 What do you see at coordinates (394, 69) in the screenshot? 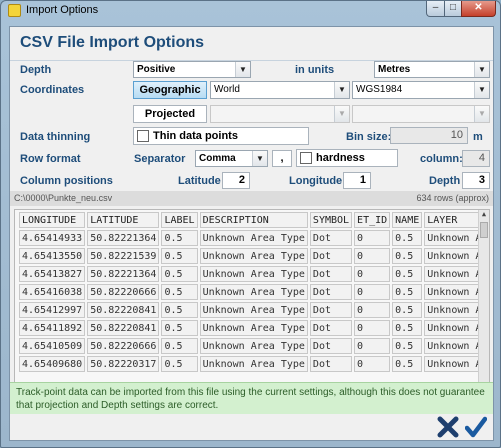
I see `depth-units-value: Metres` at bounding box center [394, 69].